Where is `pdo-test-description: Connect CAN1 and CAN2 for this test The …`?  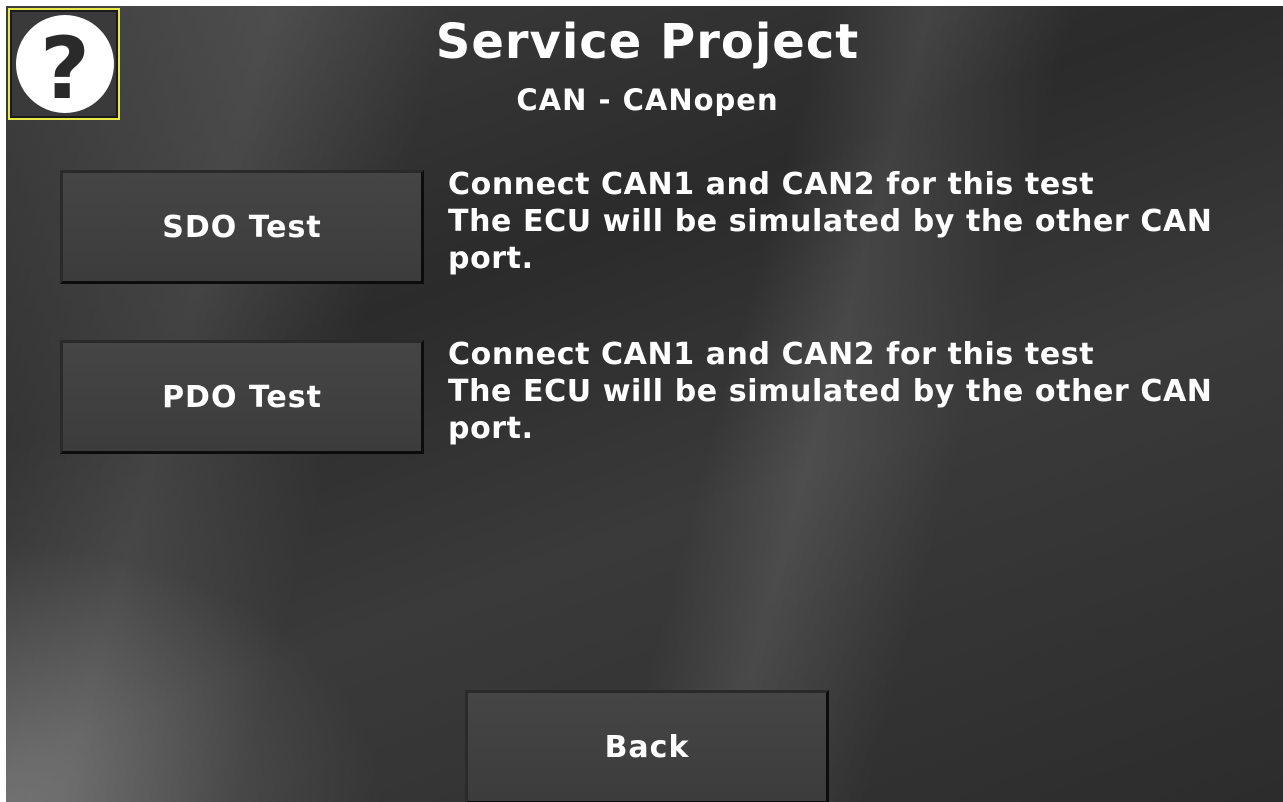
pdo-test-description: Connect CAN1 and CAN2 for this test The … is located at coordinates (863, 391).